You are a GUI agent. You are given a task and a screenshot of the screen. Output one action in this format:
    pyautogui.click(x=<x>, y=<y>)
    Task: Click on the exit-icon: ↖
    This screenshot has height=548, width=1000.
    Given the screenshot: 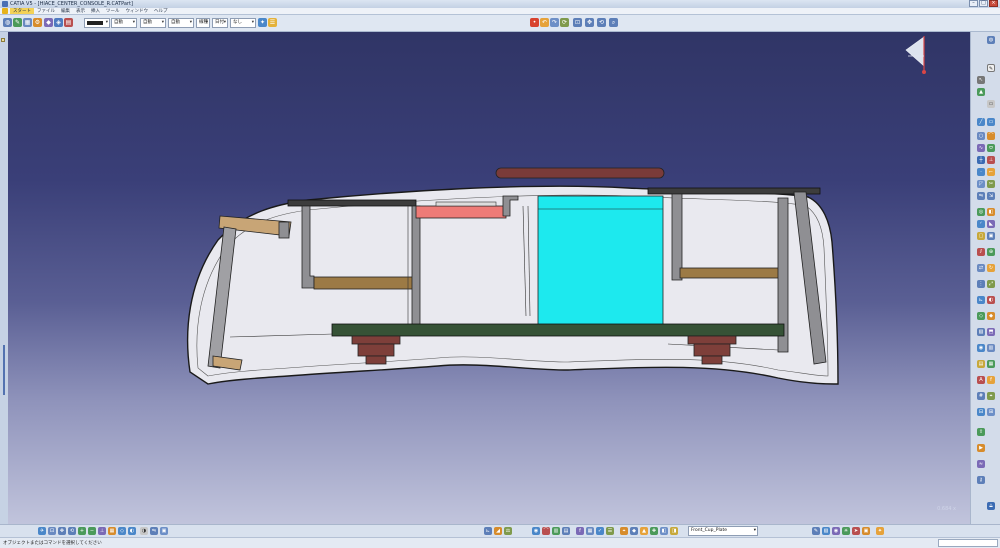 What is the action you would take?
    pyautogui.click(x=981, y=80)
    